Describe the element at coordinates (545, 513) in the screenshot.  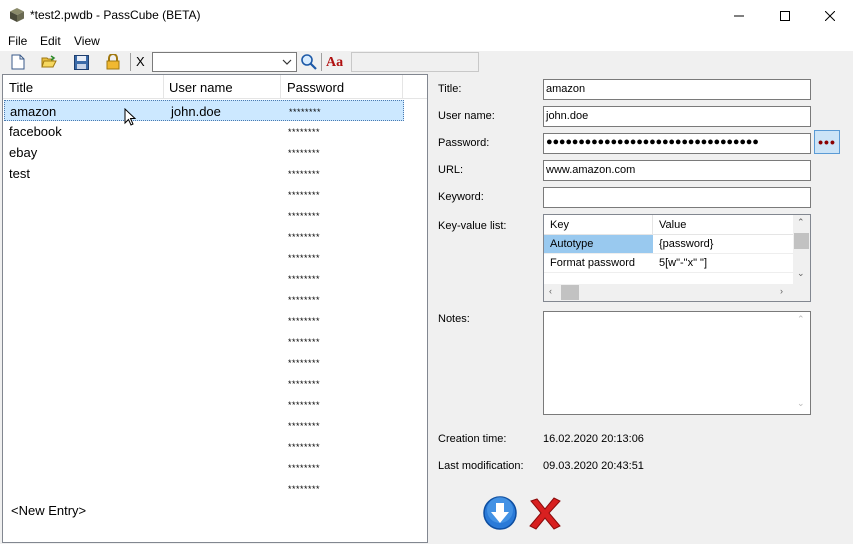
I see `red-x-icon` at that location.